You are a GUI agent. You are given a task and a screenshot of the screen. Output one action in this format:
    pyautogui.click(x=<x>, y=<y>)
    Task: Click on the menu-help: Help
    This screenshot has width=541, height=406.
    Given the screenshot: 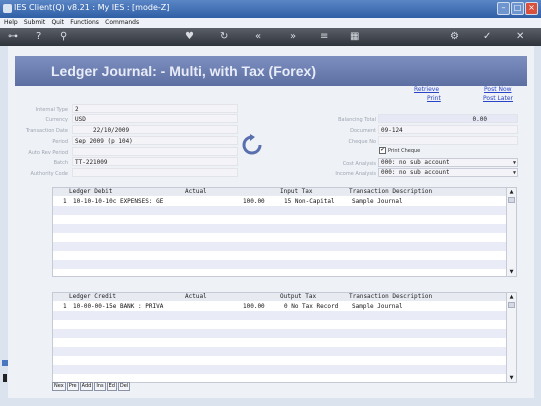 What is the action you would take?
    pyautogui.click(x=11, y=23)
    